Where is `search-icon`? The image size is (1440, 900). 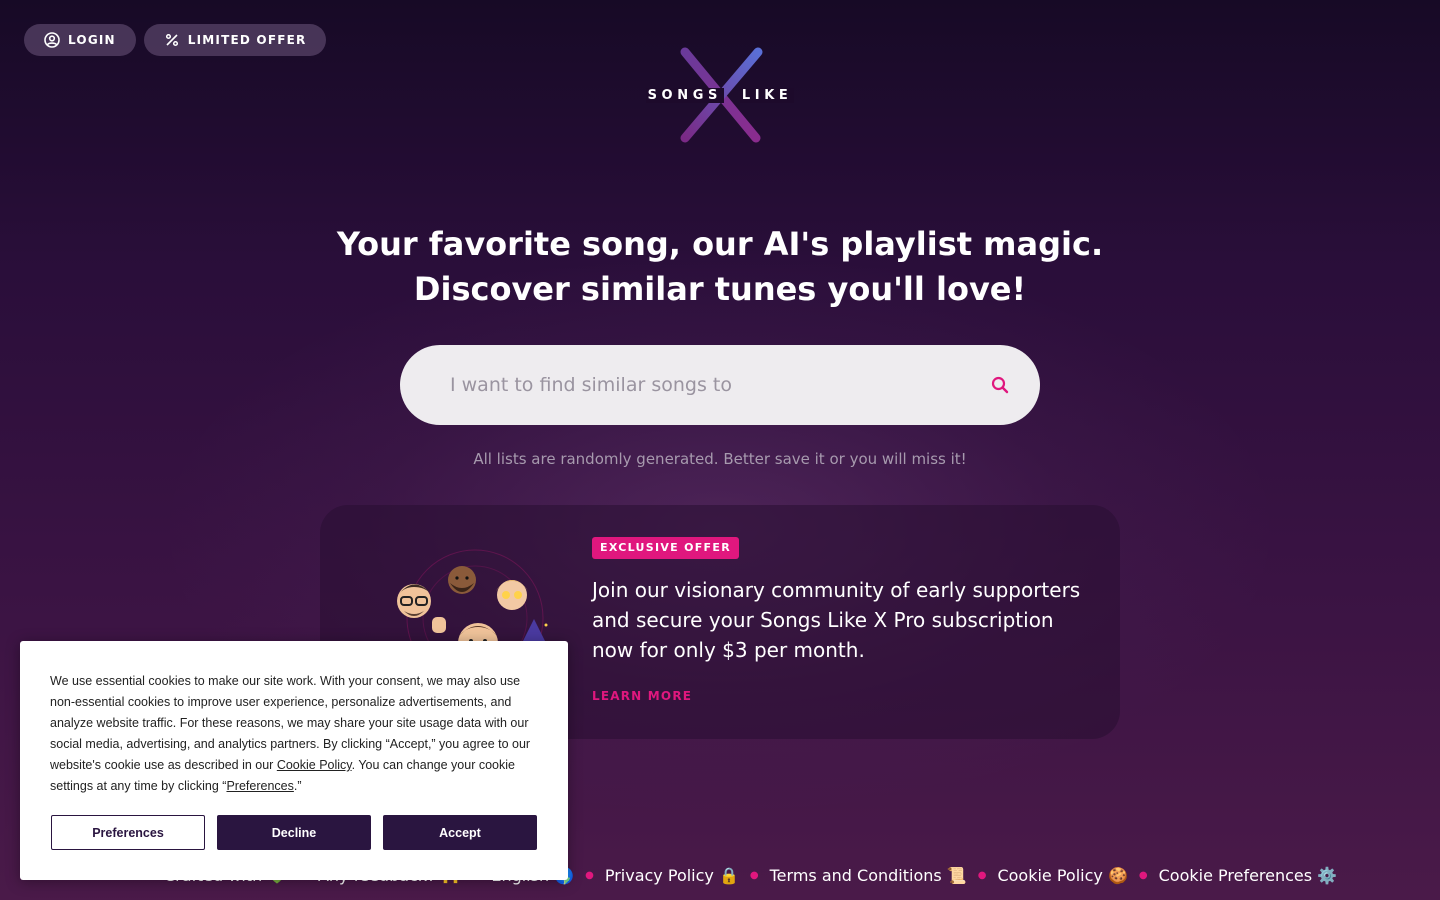
search-icon is located at coordinates (1000, 385).